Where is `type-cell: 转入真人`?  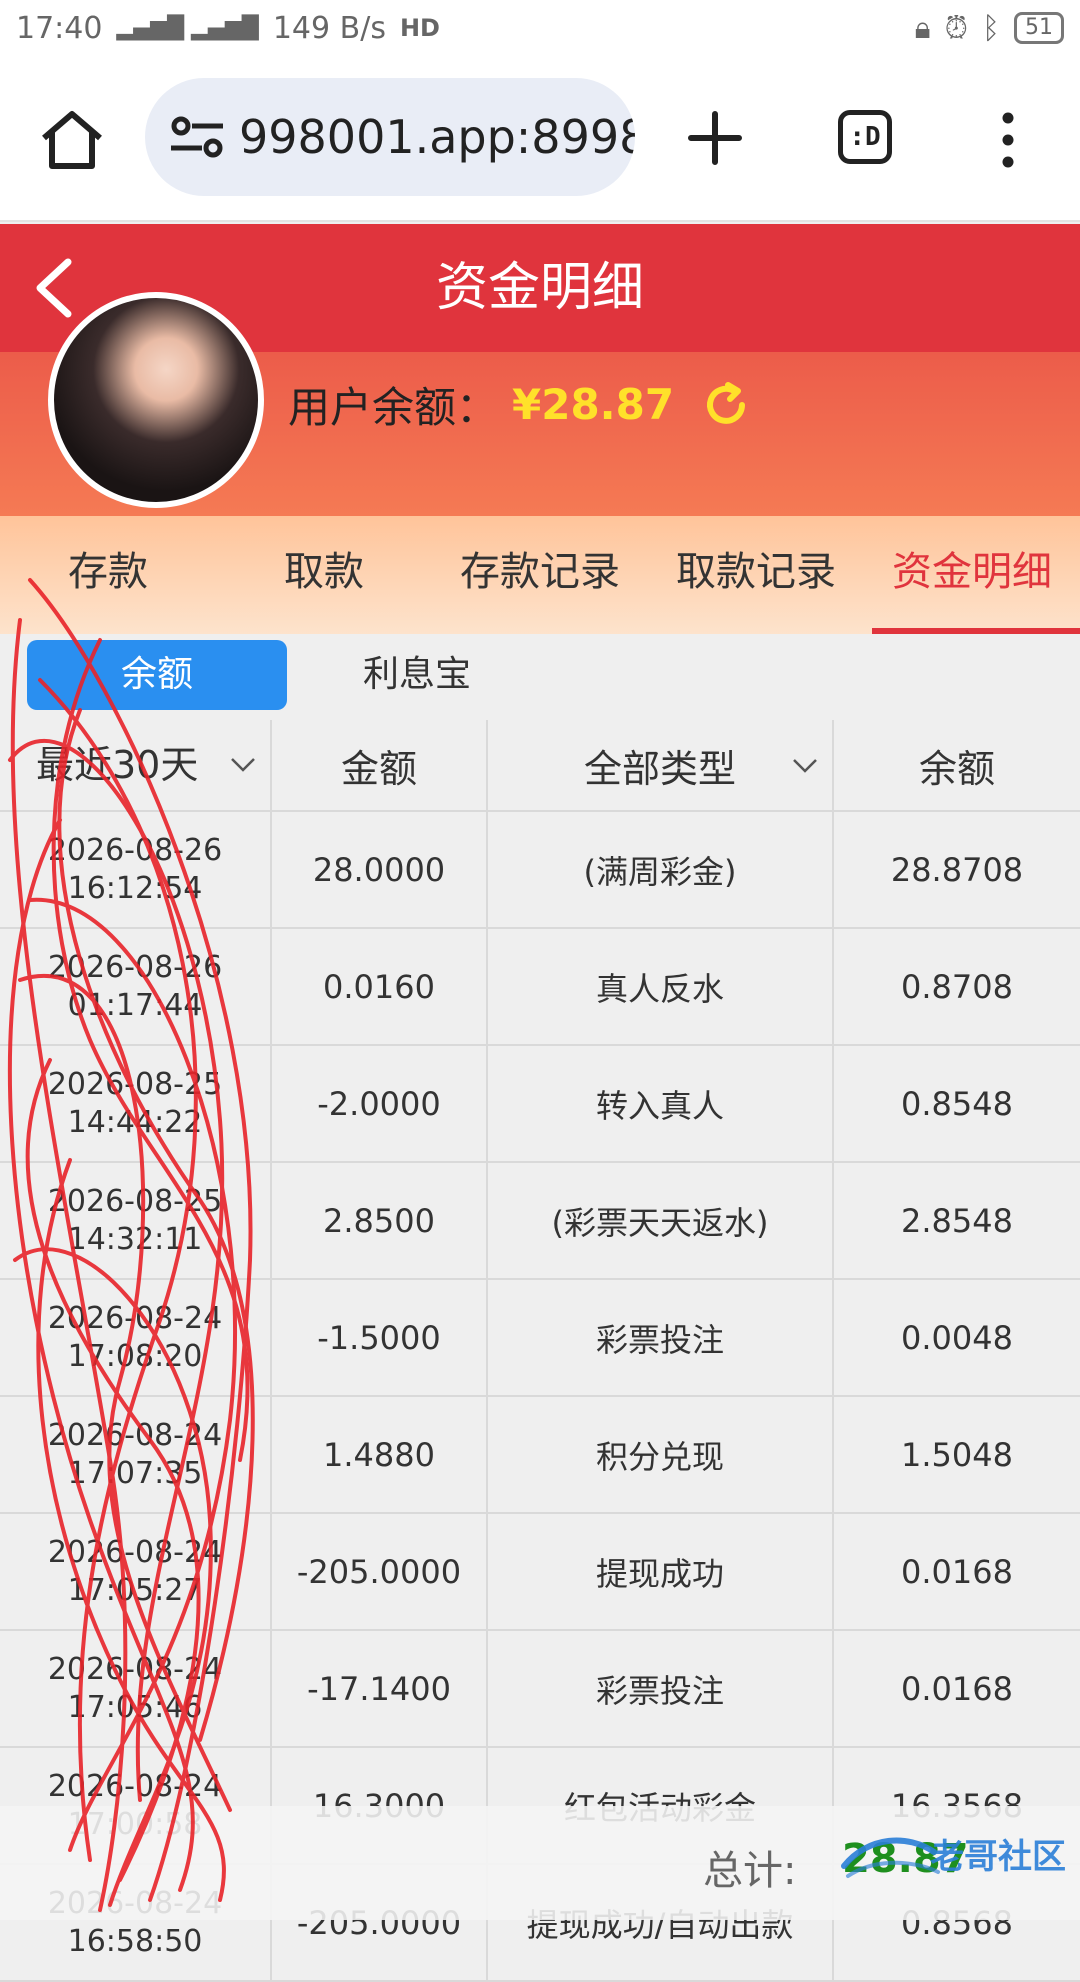
type-cell: 转入真人 is located at coordinates (661, 1103).